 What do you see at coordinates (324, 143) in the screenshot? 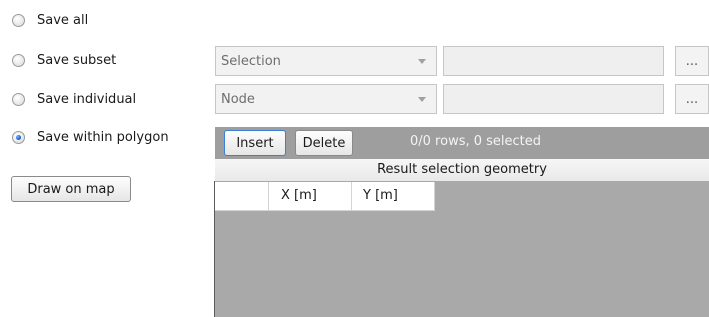
I see `delete-button: Delete` at bounding box center [324, 143].